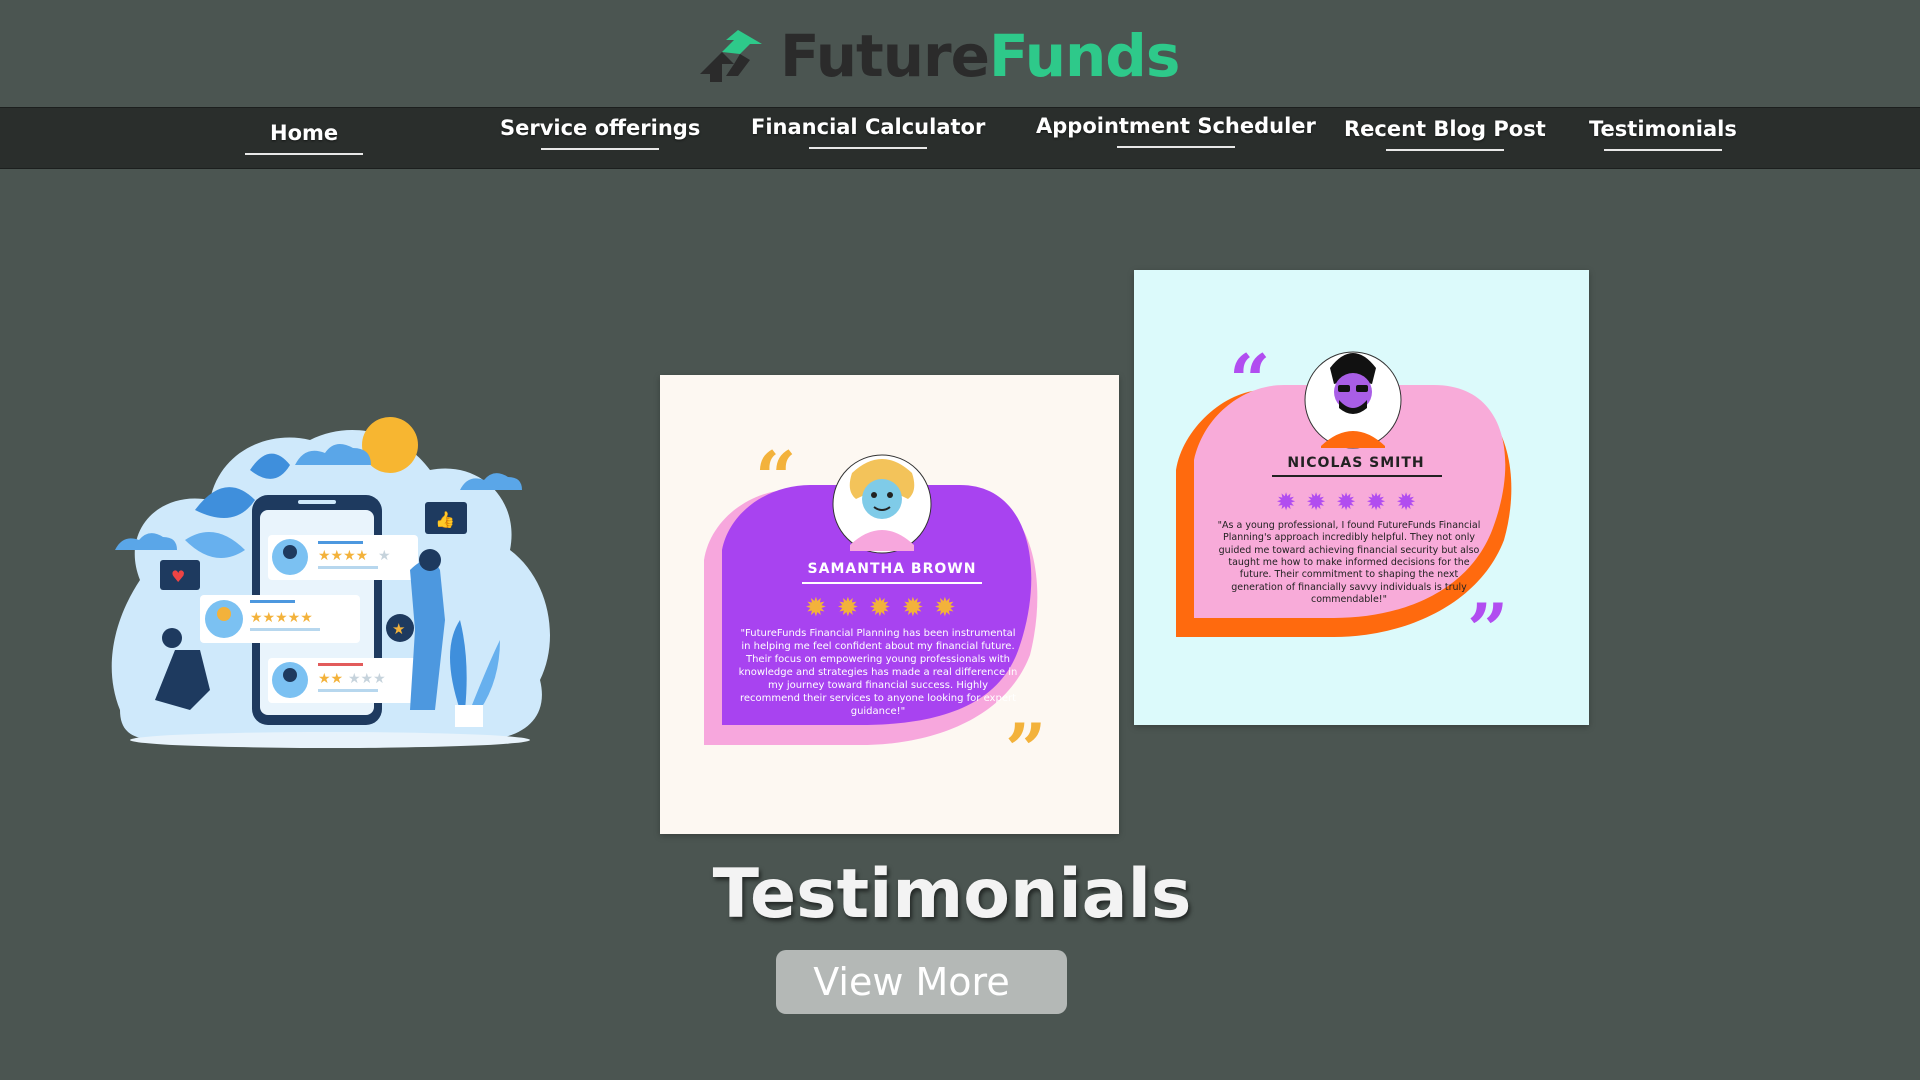 The width and height of the screenshot is (1920, 1080). What do you see at coordinates (600, 128) in the screenshot?
I see `nav-item-label: Service offerings` at bounding box center [600, 128].